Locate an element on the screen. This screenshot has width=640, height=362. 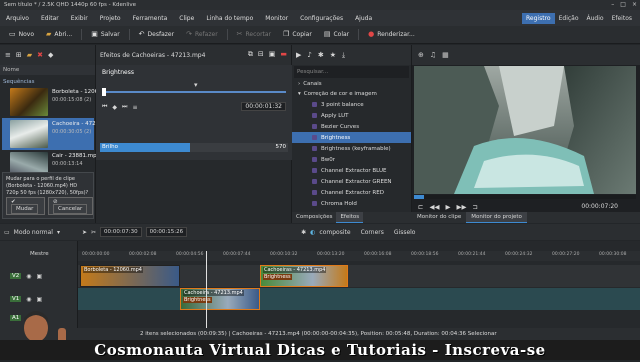
new-button: ▭ Novo is located at coordinates (21, 35).